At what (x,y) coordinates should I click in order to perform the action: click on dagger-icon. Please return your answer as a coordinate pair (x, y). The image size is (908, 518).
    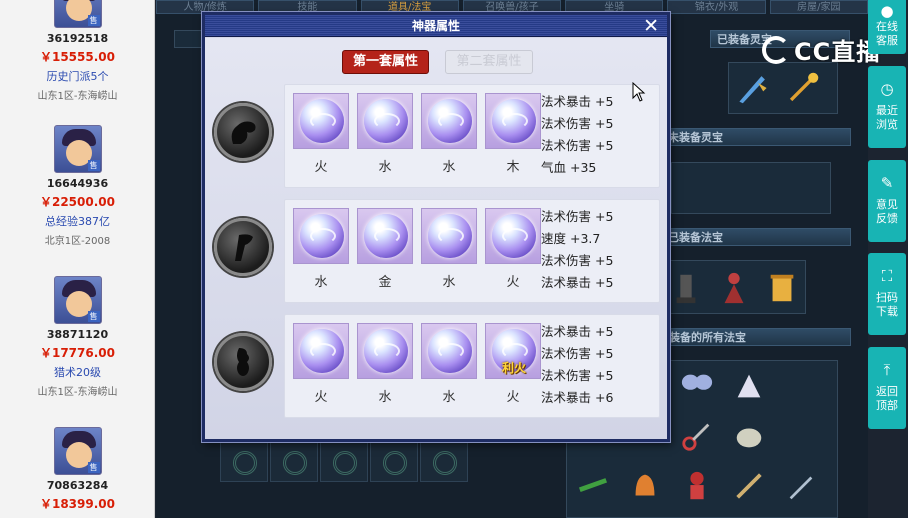
    Looking at the image, I should click on (801, 486).